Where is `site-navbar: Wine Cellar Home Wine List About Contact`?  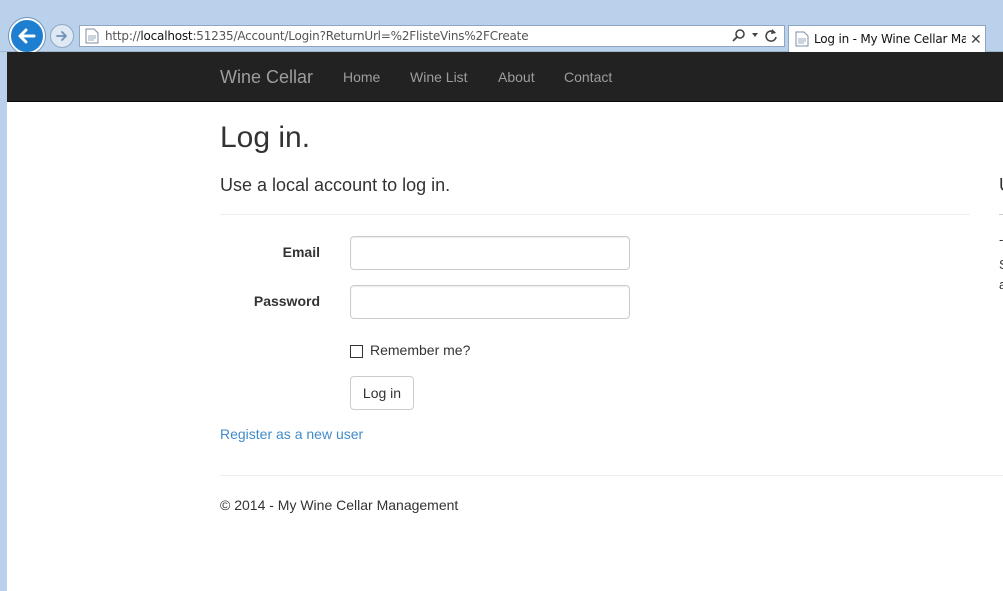
site-navbar: Wine Cellar Home Wine List About Contact is located at coordinates (505, 77).